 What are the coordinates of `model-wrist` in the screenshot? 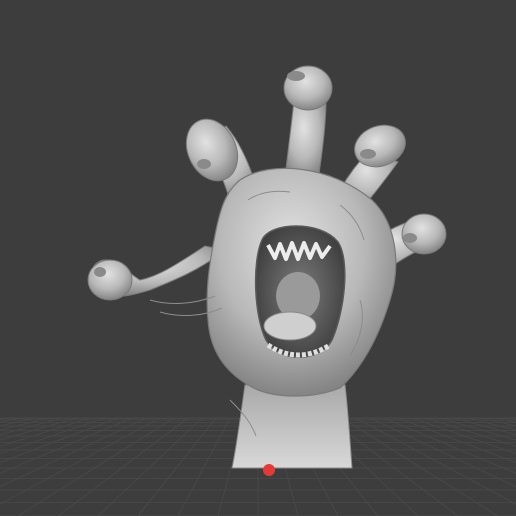 It's located at (292, 426).